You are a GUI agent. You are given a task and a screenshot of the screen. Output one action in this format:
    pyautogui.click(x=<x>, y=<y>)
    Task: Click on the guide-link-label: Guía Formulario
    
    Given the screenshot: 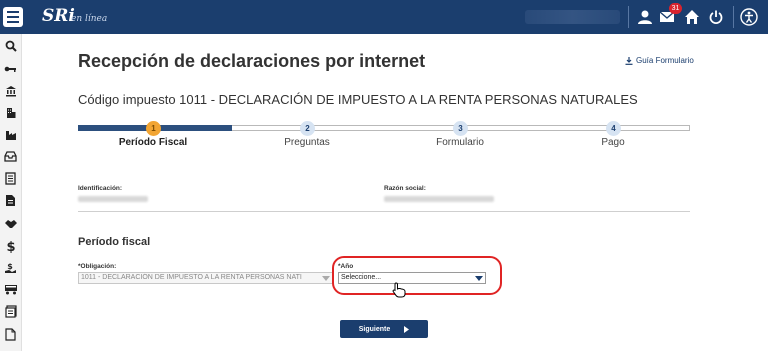 What is the action you would take?
    pyautogui.click(x=665, y=60)
    